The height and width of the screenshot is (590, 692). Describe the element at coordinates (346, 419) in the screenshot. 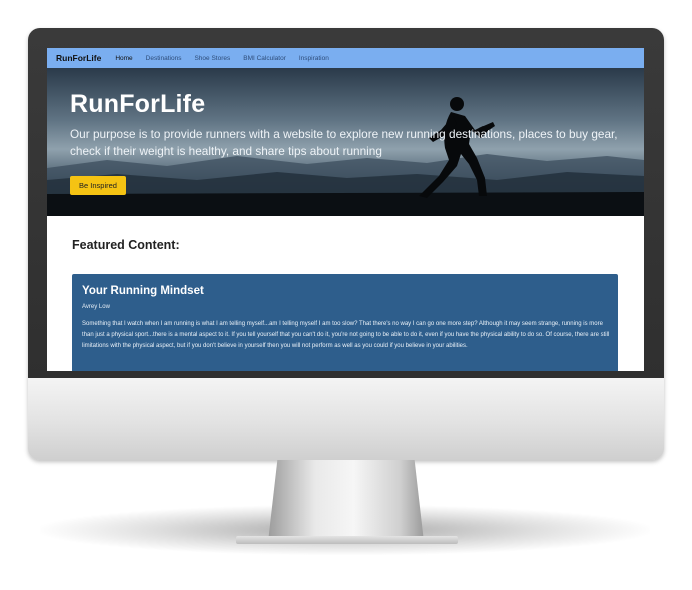

I see `monitor-chin` at that location.